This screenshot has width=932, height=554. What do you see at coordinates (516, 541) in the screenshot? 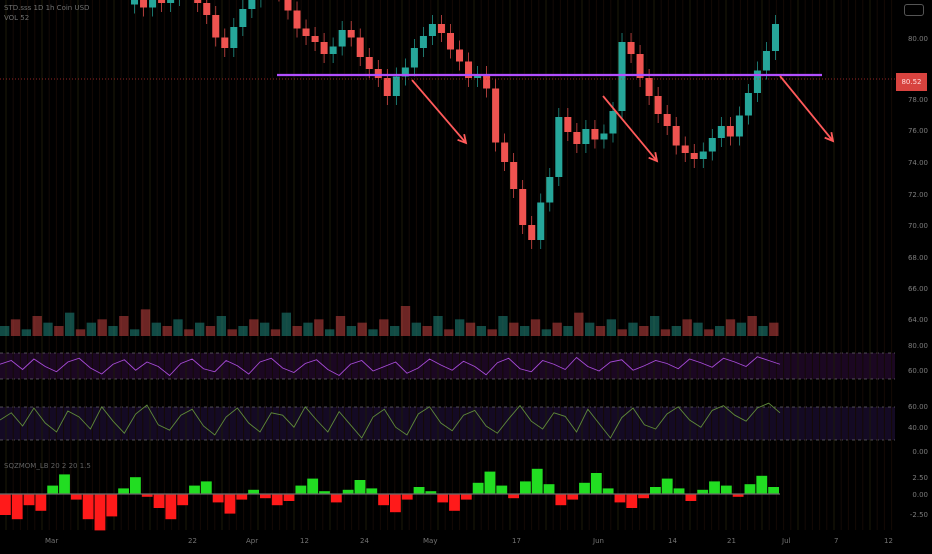
I see `x-tick: 17` at bounding box center [516, 541].